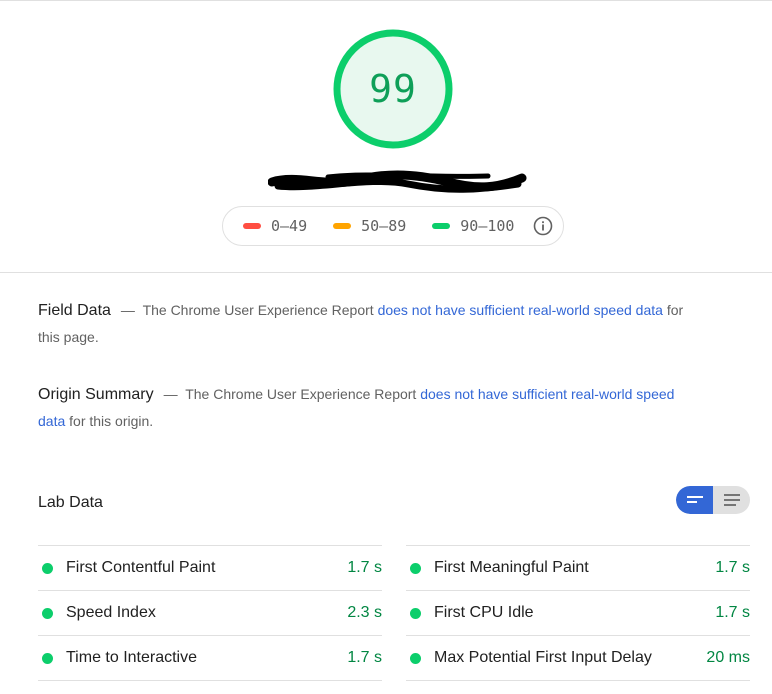 The image size is (772, 694). I want to click on metric-value: 20 ms, so click(728, 657).